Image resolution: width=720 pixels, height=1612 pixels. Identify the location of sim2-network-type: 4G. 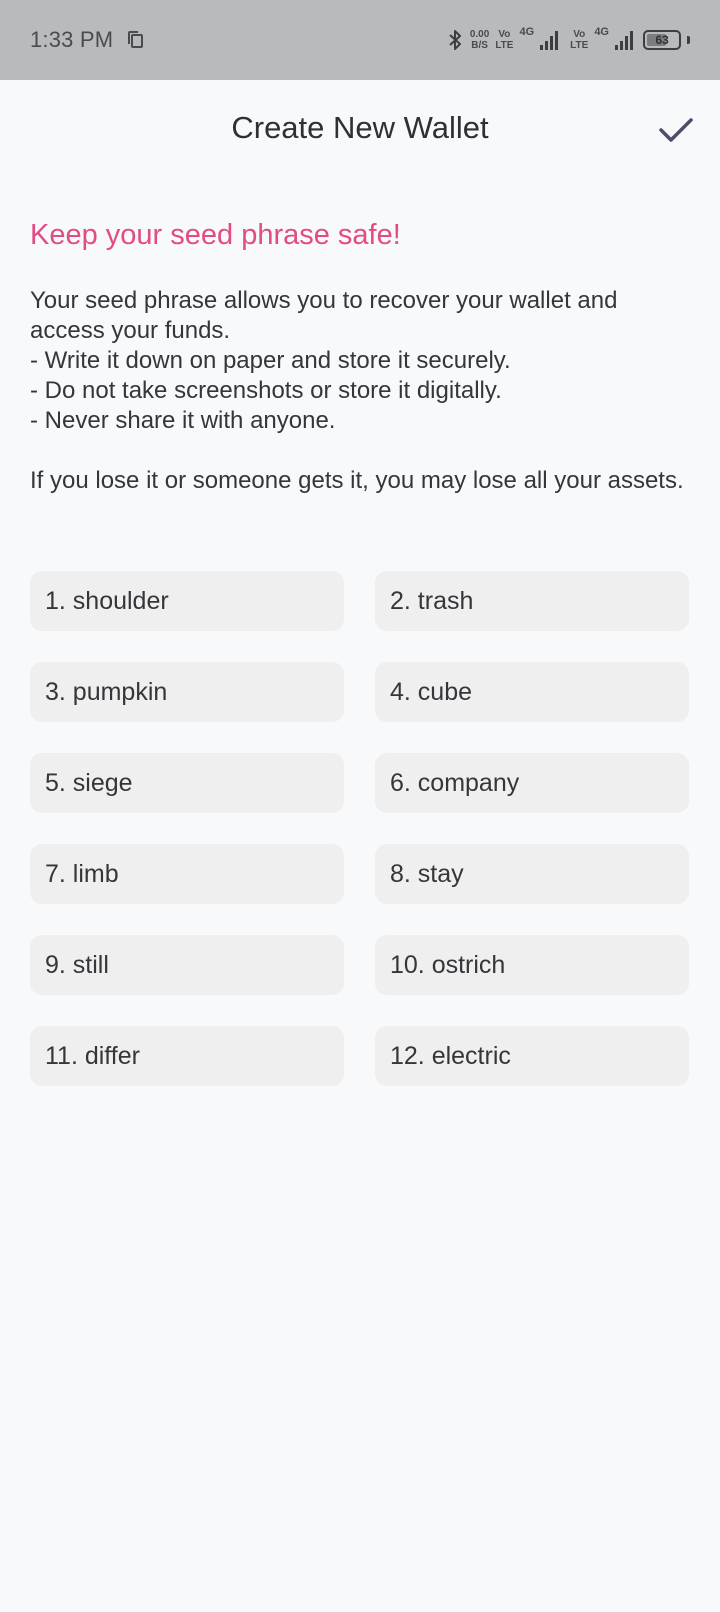
(601, 32).